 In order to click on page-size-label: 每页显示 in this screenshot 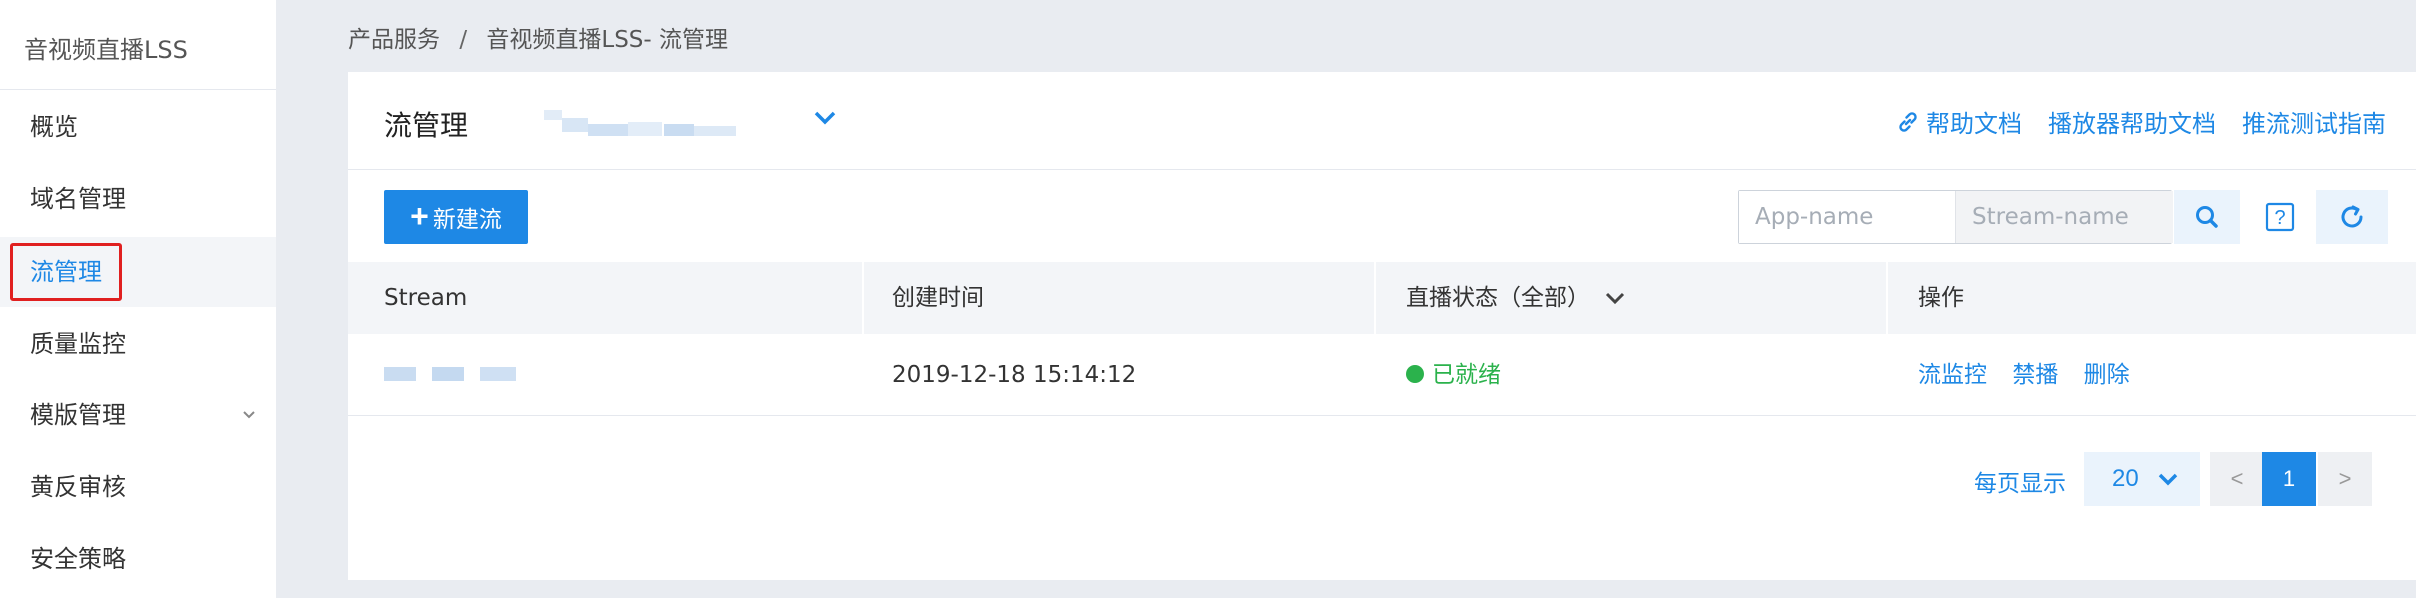, I will do `click(2020, 484)`.